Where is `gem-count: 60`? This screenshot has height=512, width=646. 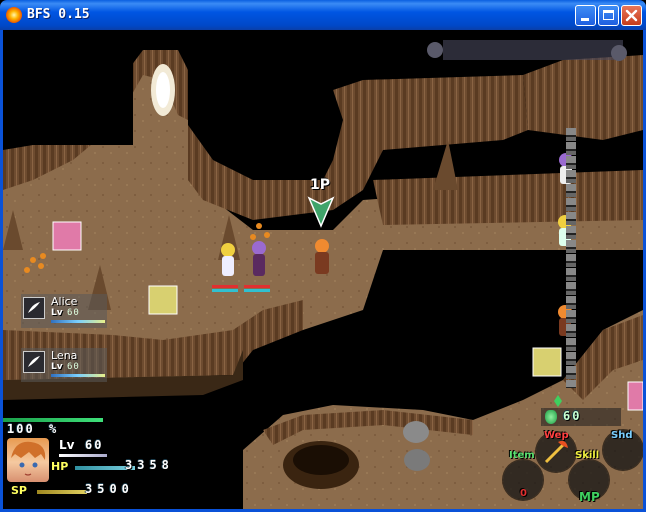
gem-count: 60 is located at coordinates (572, 416).